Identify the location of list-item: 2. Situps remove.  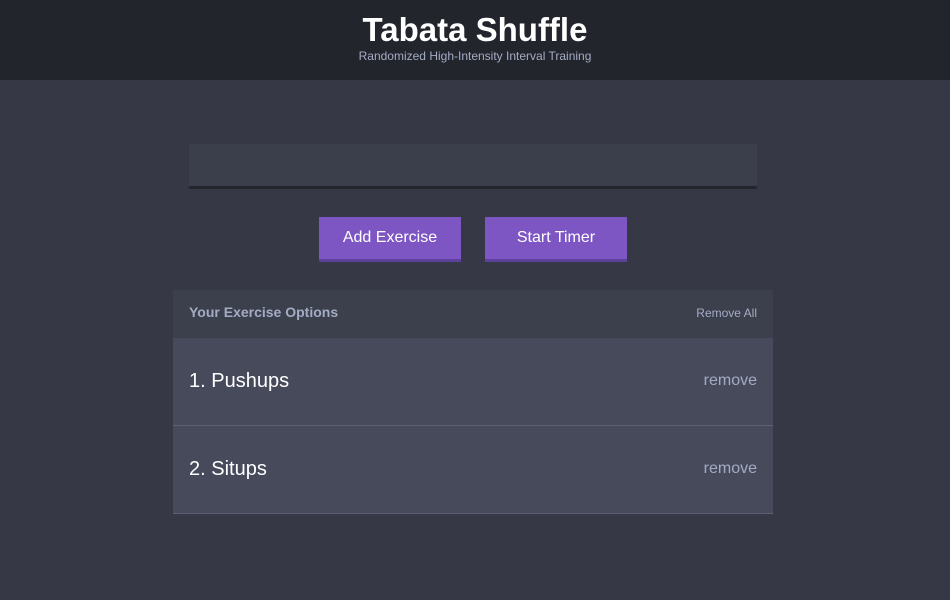
(473, 470).